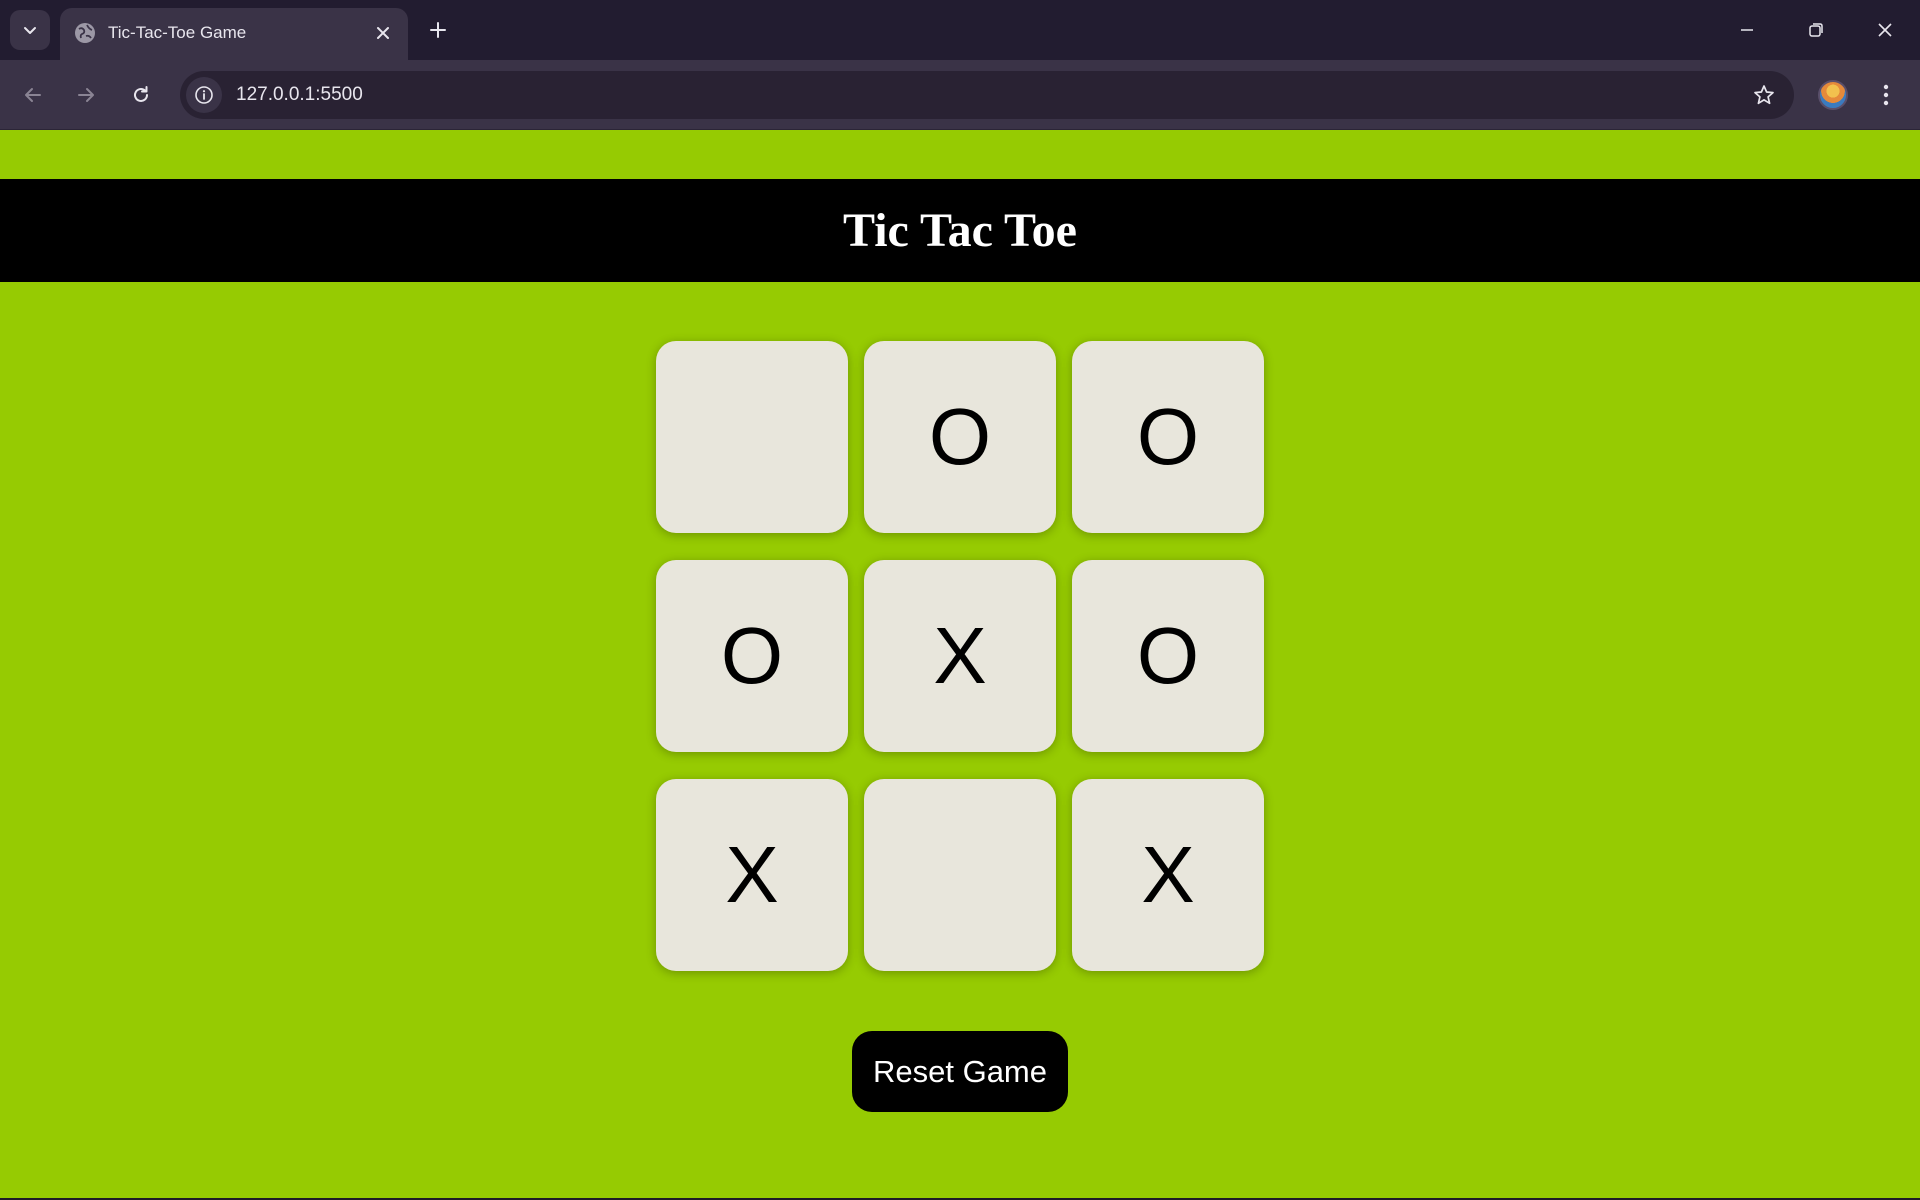 This screenshot has width=1920, height=1200. I want to click on tab-title: Tic-Tac-Toe Game, so click(177, 32).